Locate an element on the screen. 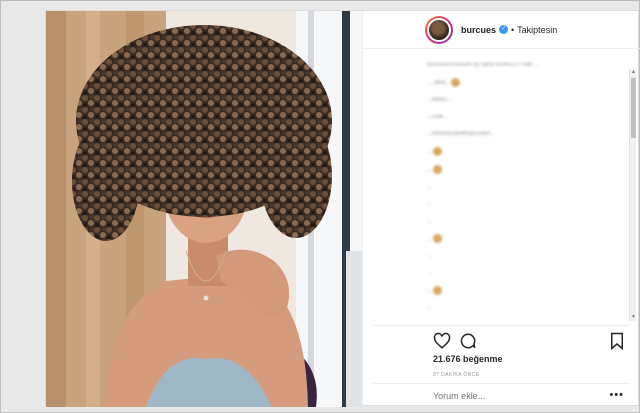  avatar-image is located at coordinates (439, 30).